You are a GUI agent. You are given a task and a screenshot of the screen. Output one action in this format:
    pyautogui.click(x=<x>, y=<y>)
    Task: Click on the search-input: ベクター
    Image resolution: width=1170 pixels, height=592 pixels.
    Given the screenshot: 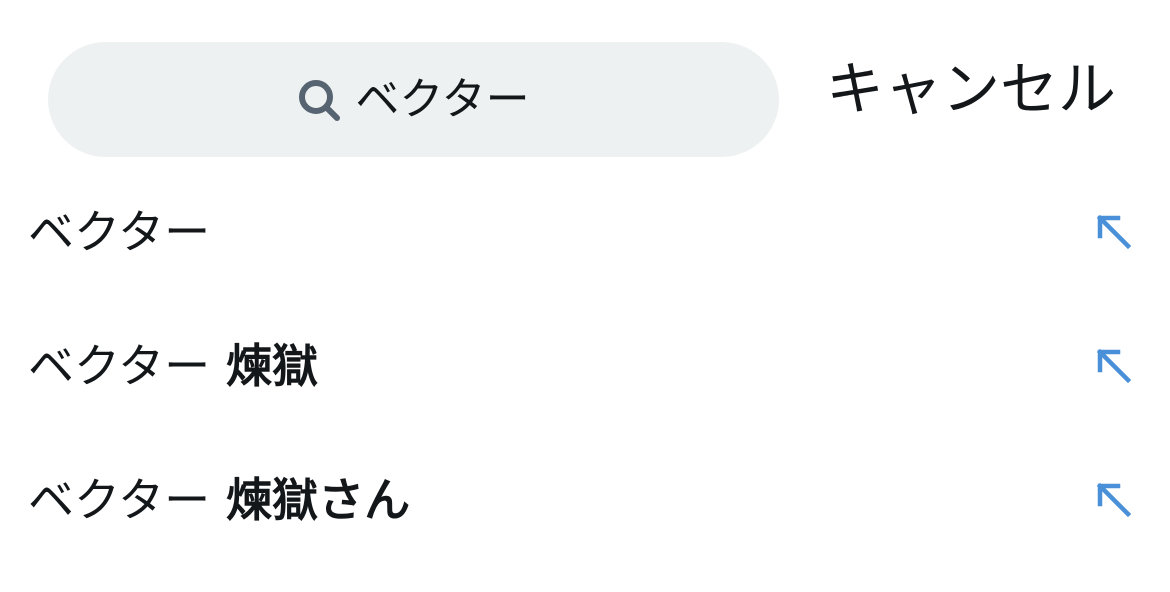 What is the action you would take?
    pyautogui.click(x=413, y=99)
    